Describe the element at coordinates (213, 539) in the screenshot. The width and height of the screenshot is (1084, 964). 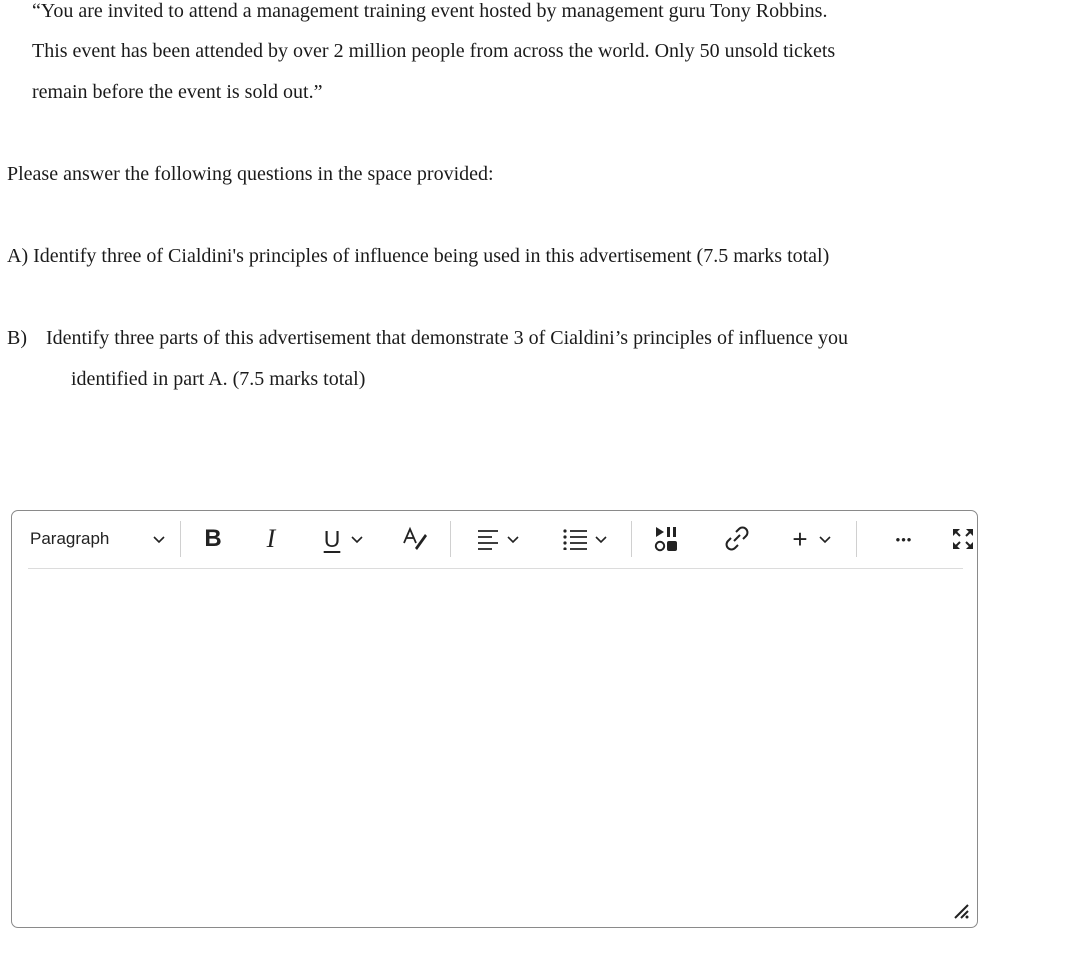
I see `bold-button: B` at that location.